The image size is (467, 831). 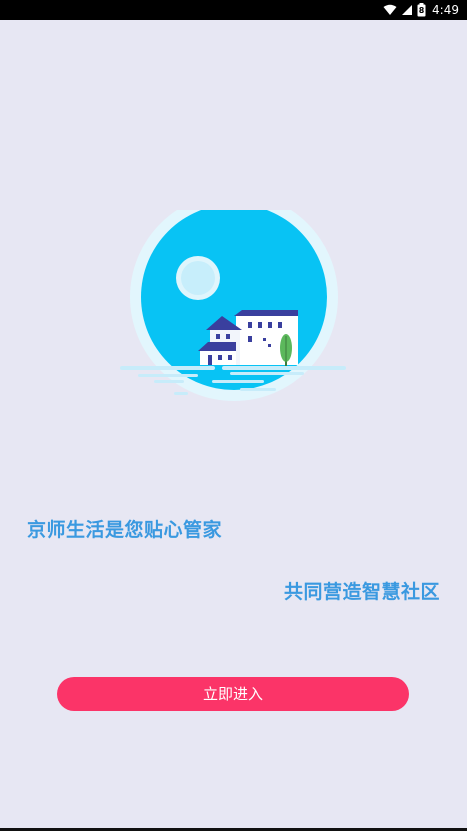 What do you see at coordinates (390, 9) in the screenshot?
I see `wifi-icon` at bounding box center [390, 9].